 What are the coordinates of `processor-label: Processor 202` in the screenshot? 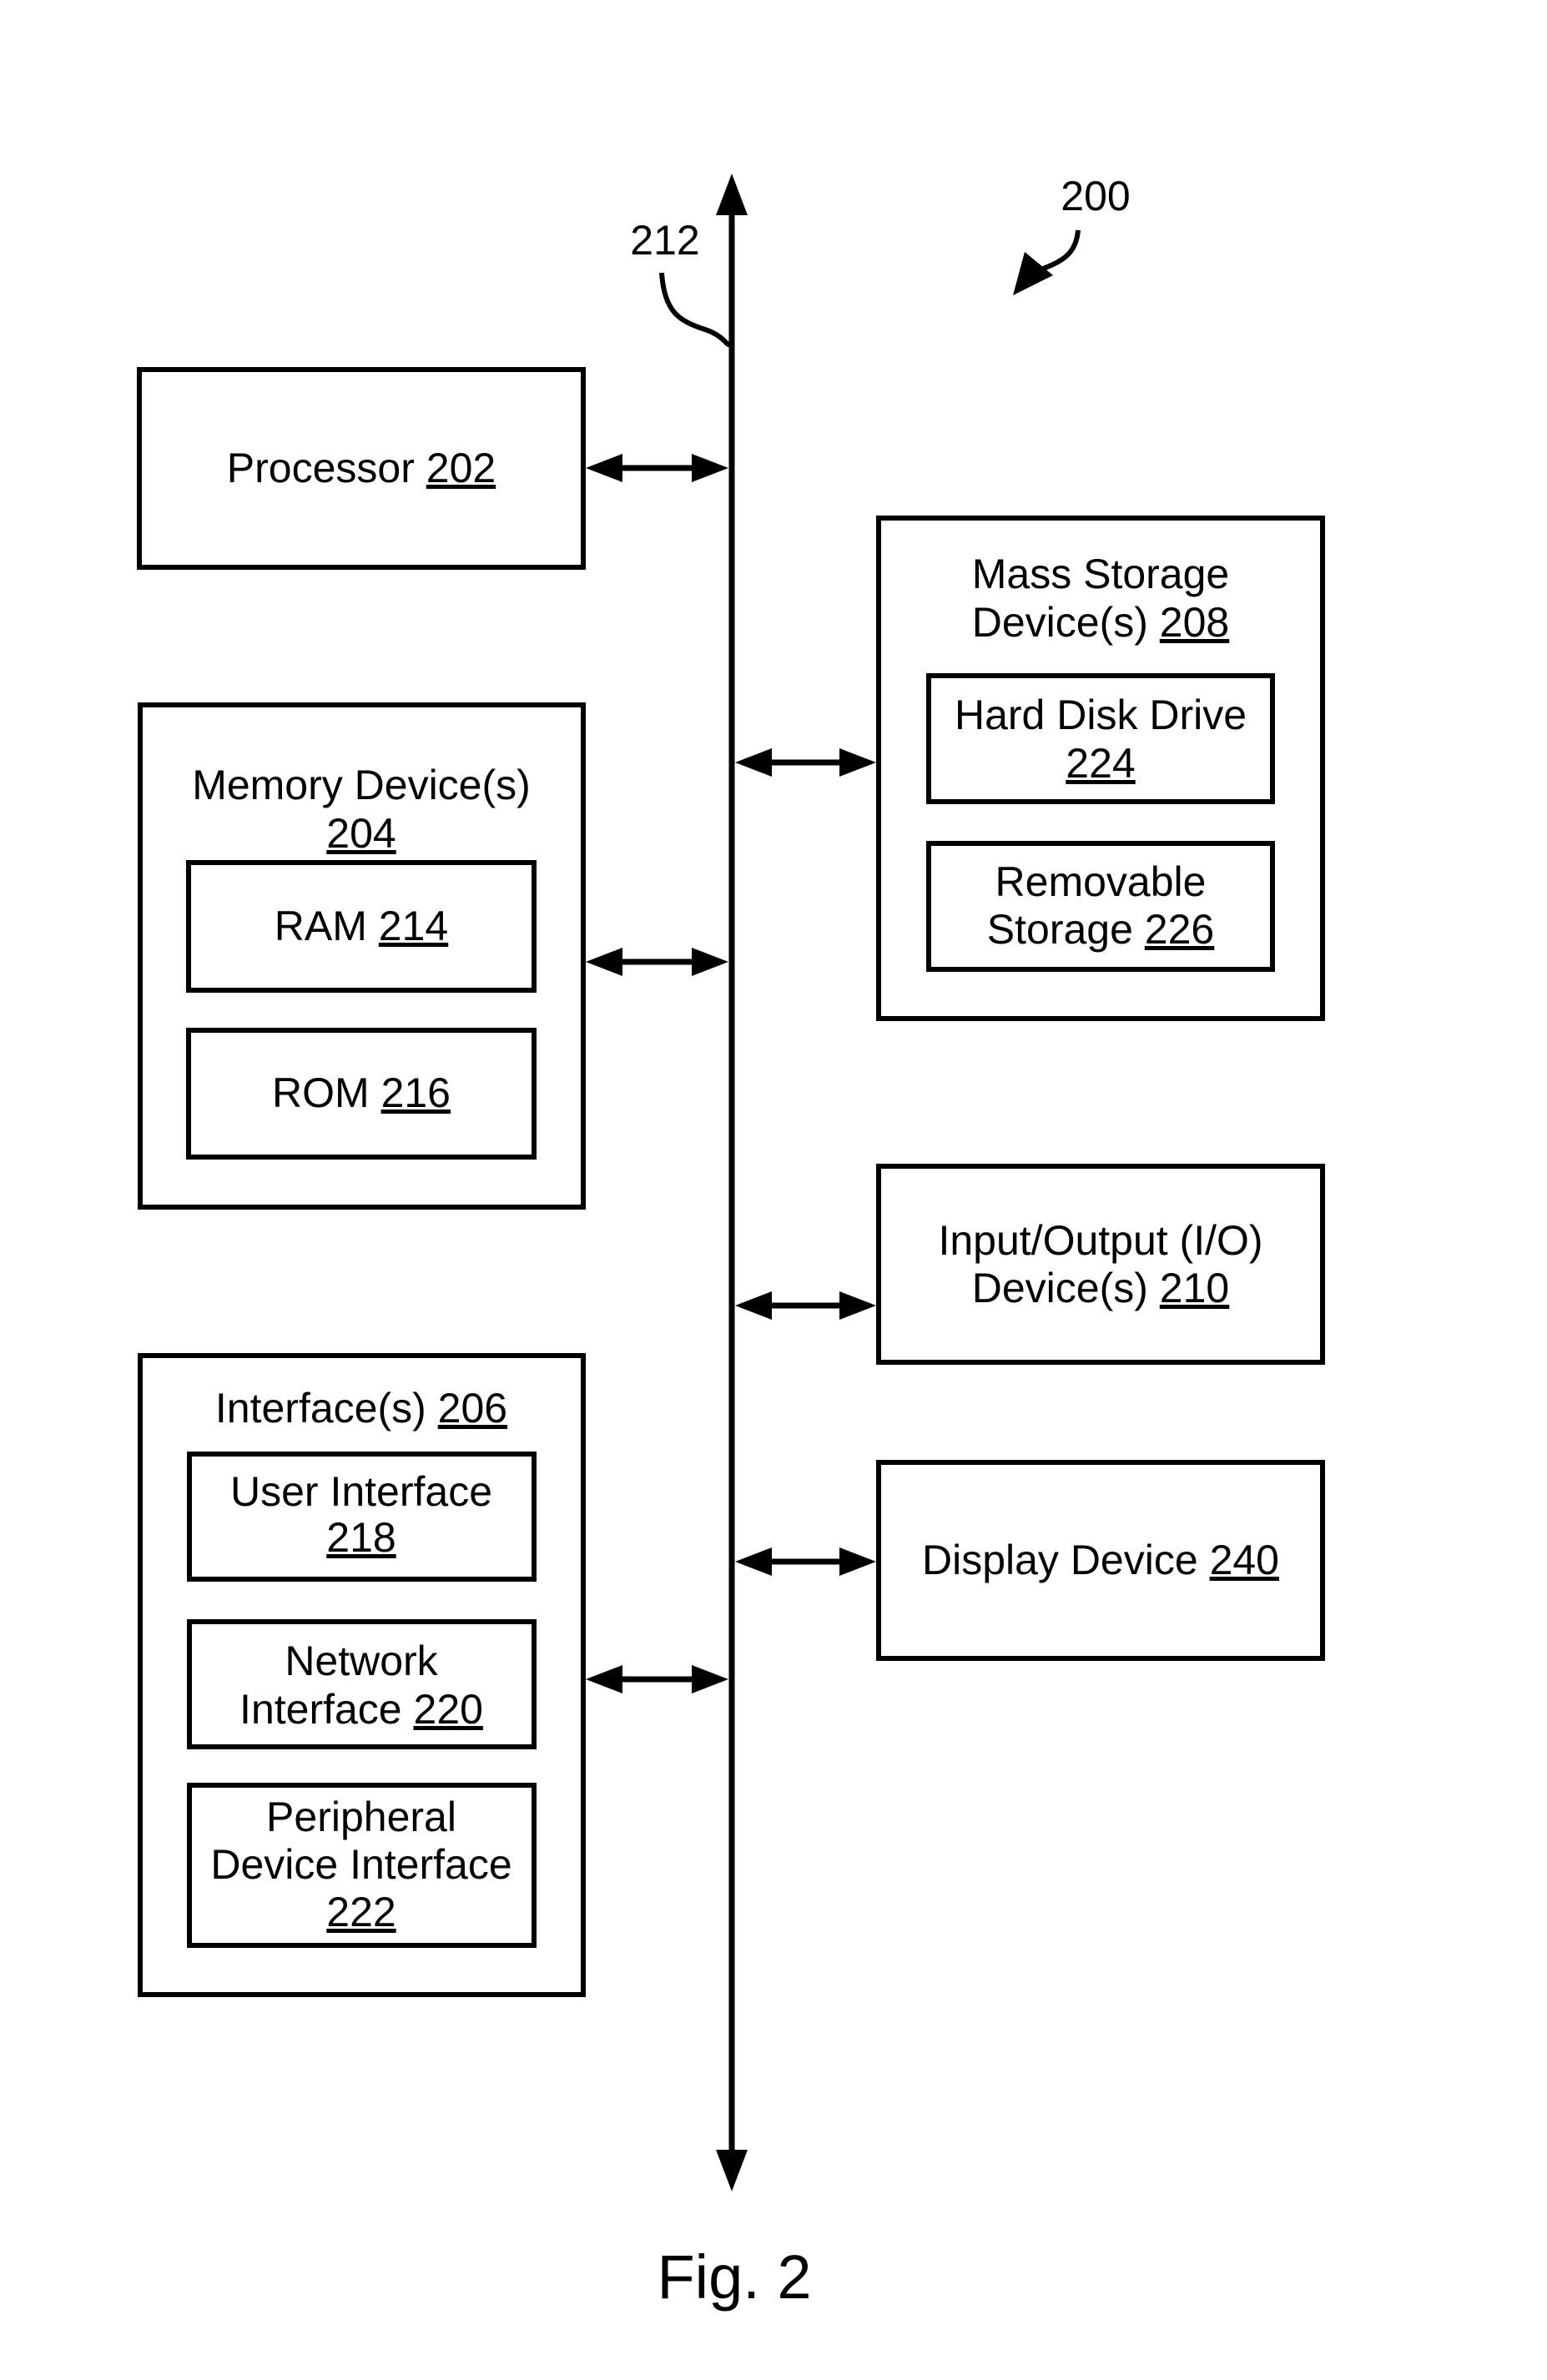 It's located at (361, 468).